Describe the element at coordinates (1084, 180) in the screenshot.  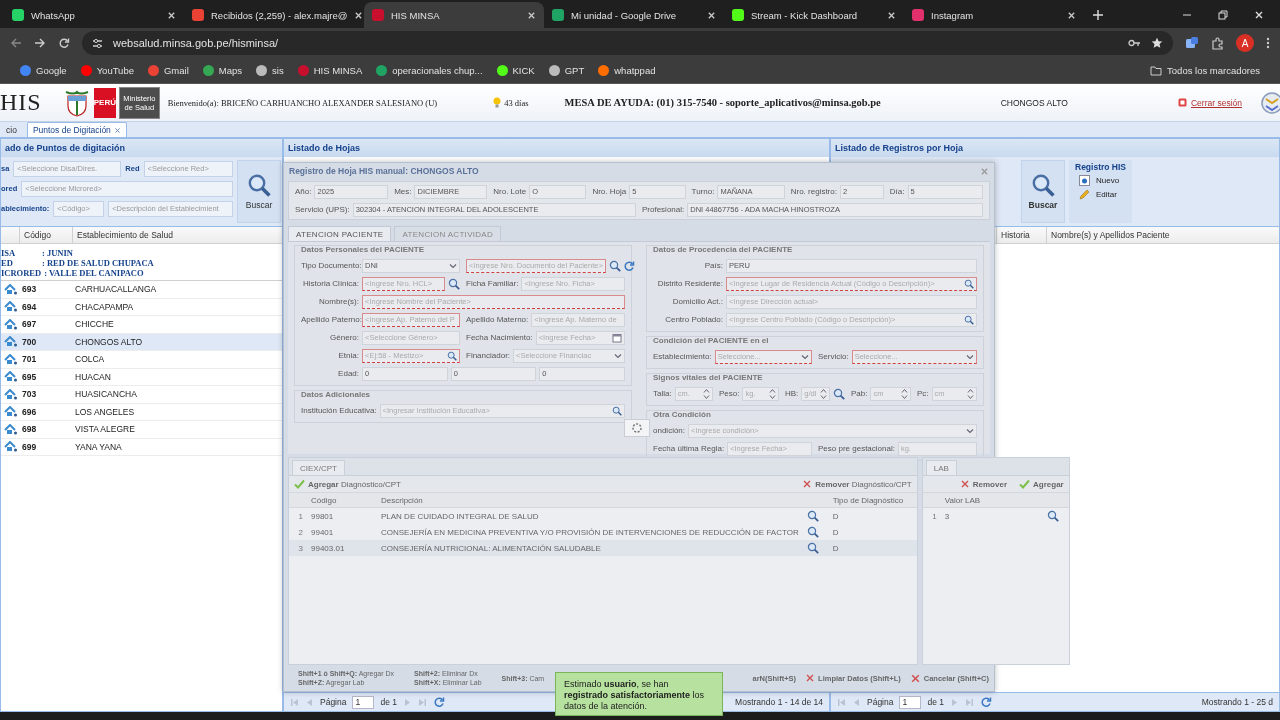
I see `new-document-icon` at that location.